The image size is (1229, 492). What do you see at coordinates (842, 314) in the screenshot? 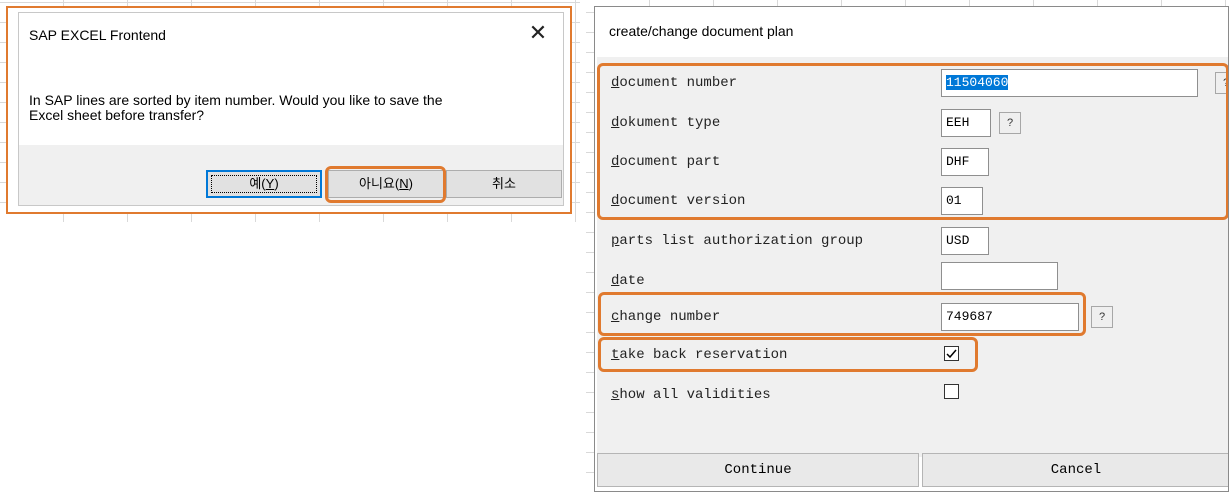
I see `change-number-highlight` at bounding box center [842, 314].